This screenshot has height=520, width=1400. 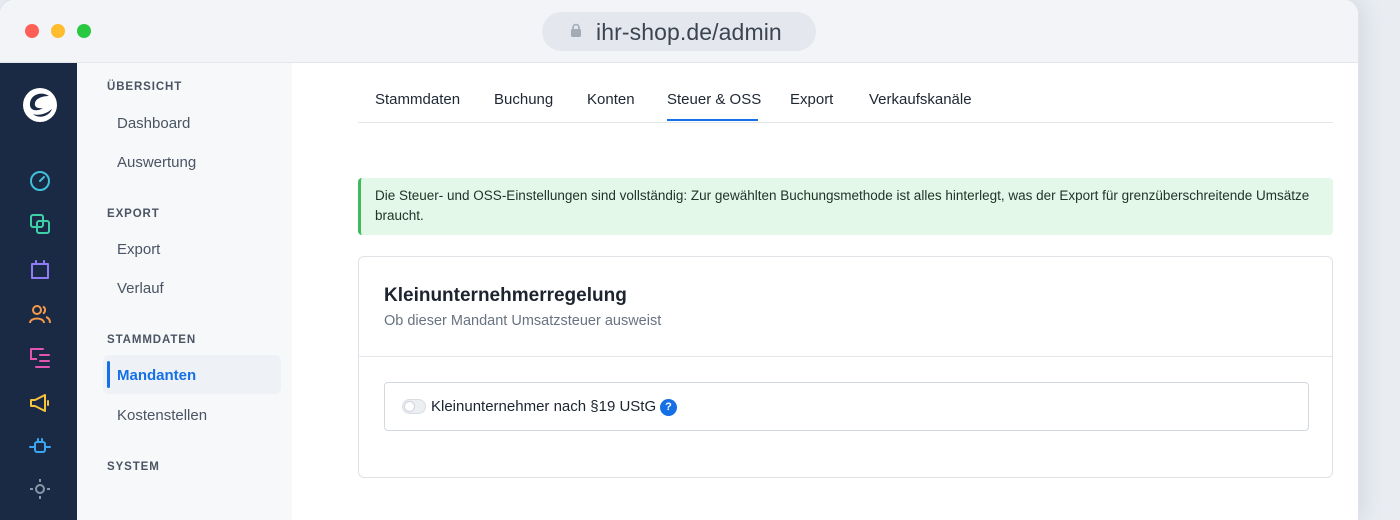 I want to click on lock-icon, so click(x=576, y=30).